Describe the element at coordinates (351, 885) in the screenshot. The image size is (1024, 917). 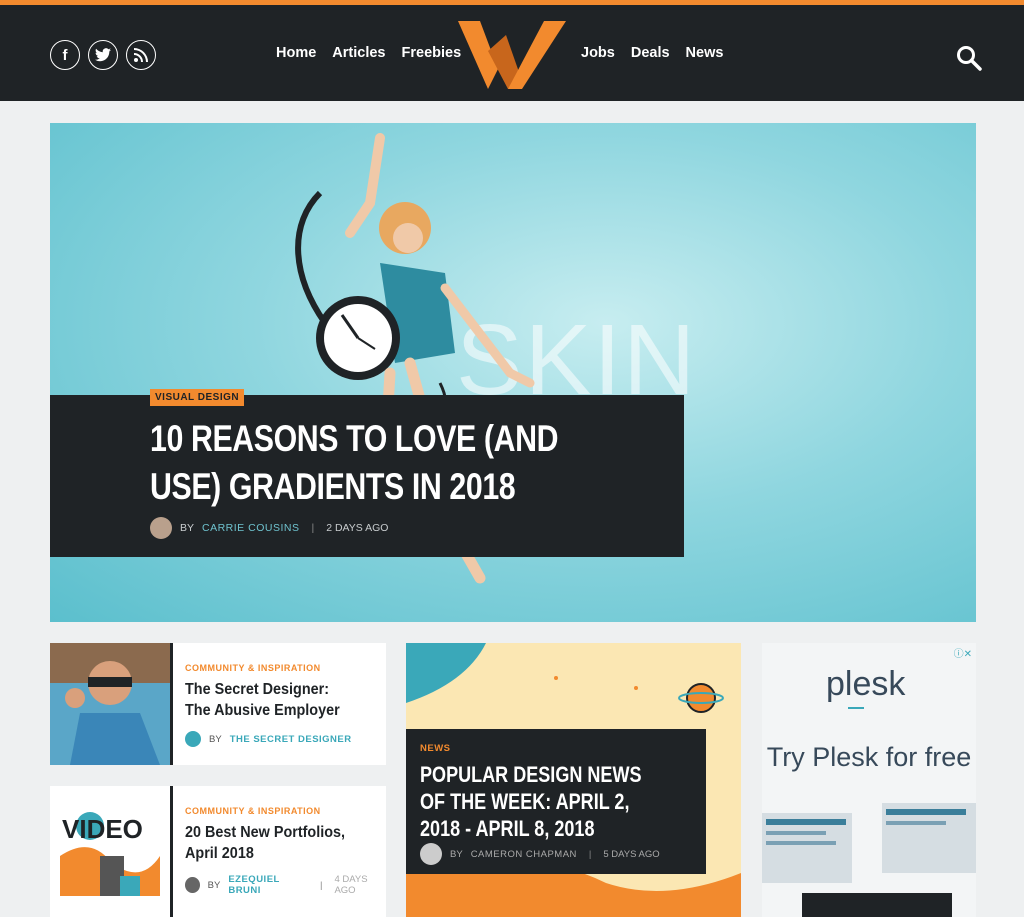
I see `card-time: 4 DAYS AGO` at that location.